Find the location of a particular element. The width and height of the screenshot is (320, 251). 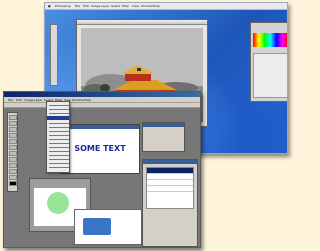

marquee-tool-icon is located at coordinates (13, 123).